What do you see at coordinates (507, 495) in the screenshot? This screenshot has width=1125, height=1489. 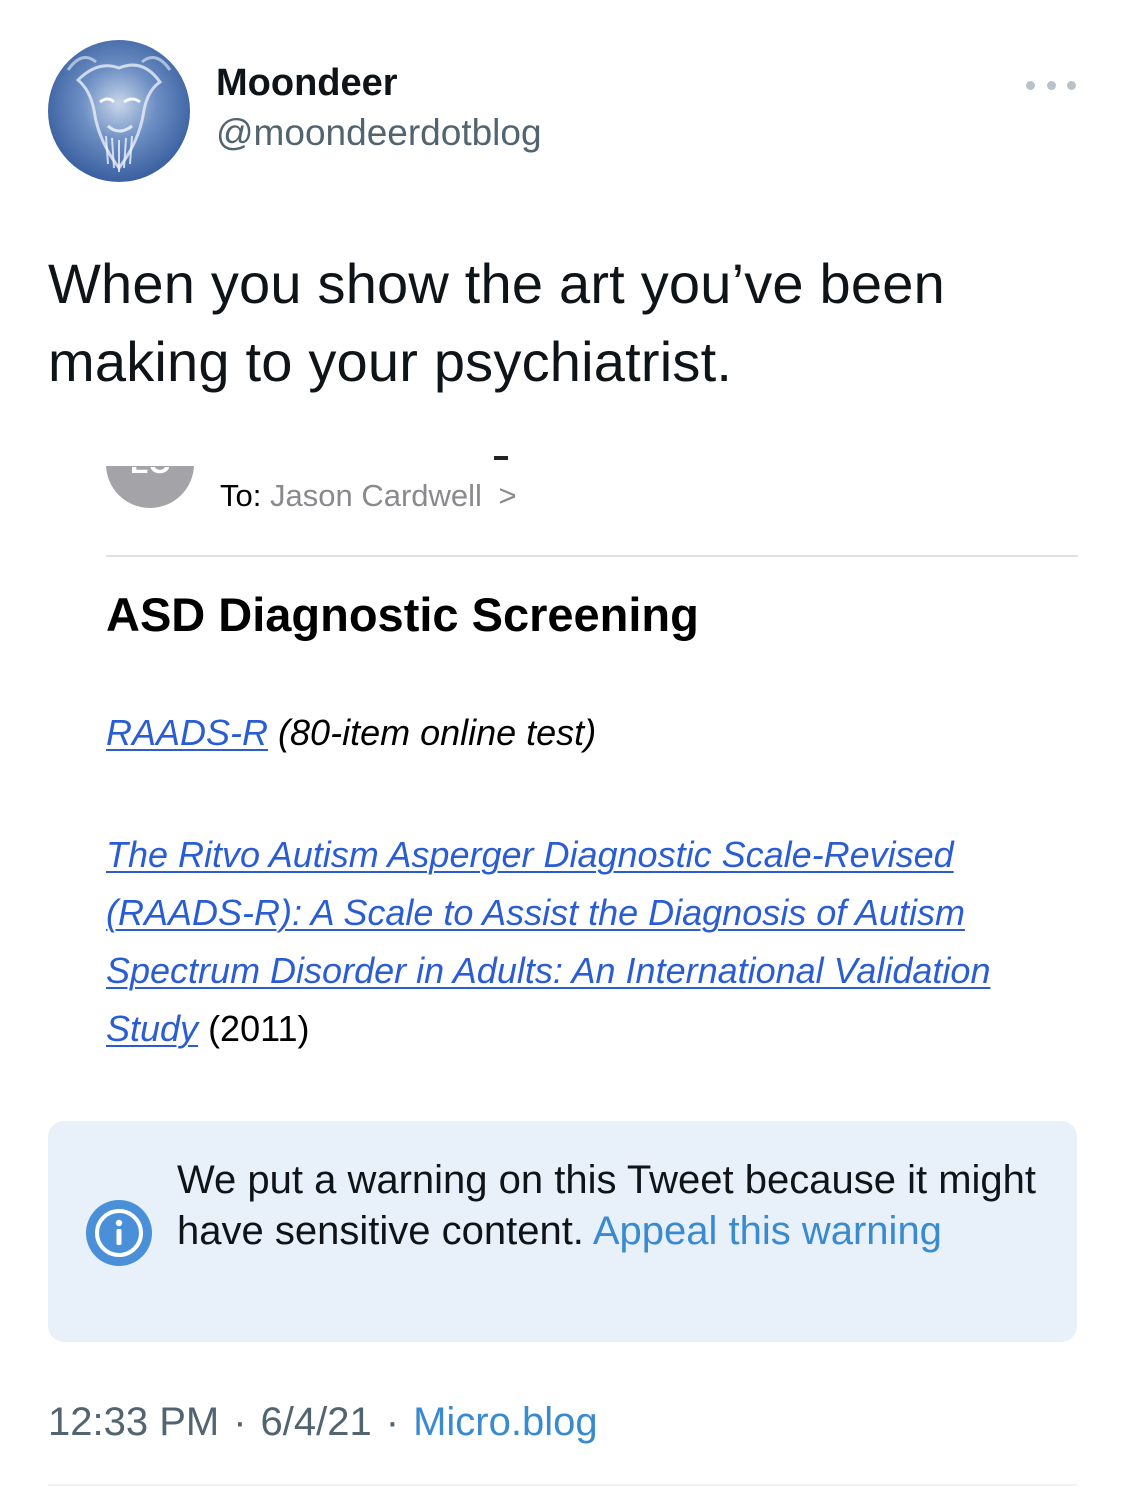 I see `chevron-right-icon: >` at bounding box center [507, 495].